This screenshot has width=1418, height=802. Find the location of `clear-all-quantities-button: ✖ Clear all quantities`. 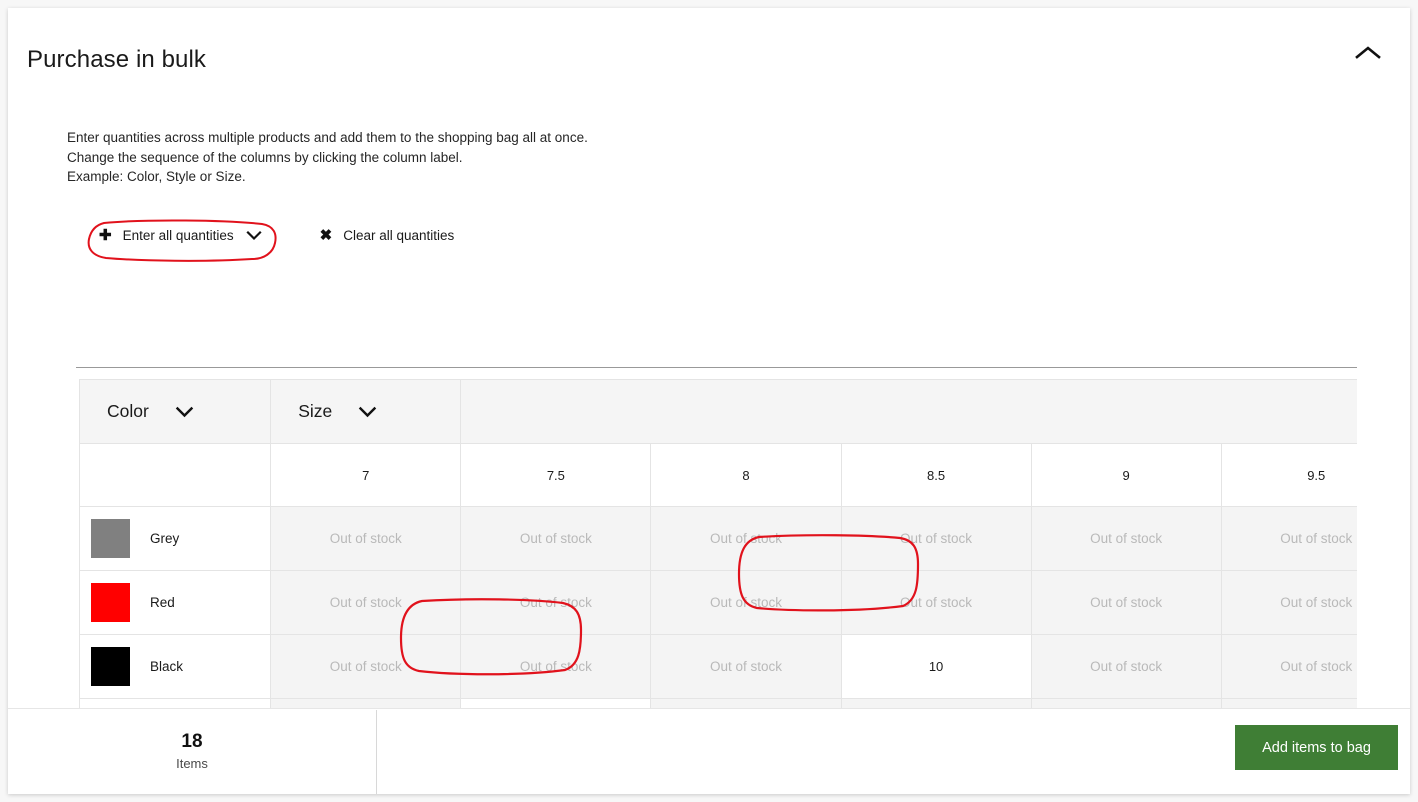

clear-all-quantities-button: ✖ Clear all quantities is located at coordinates (387, 235).